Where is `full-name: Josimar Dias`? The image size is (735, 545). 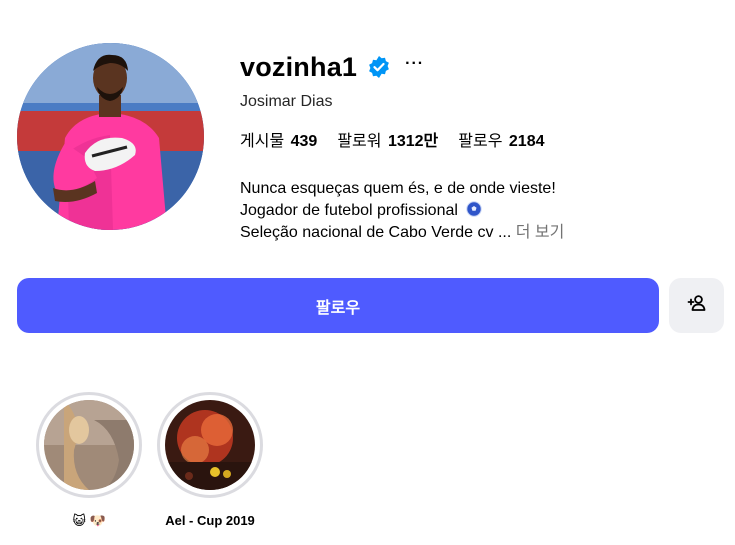
full-name: Josimar Dias is located at coordinates (286, 101).